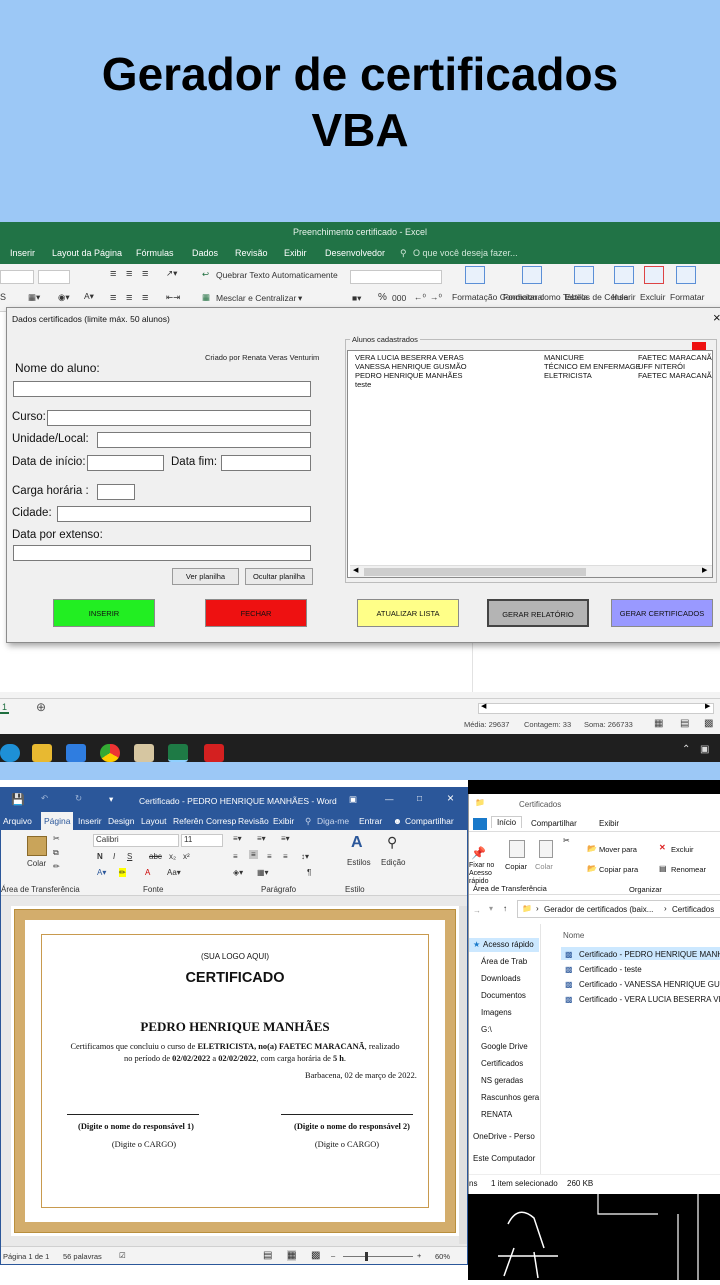 Image resolution: width=720 pixels, height=1285 pixels. What do you see at coordinates (87, 253) in the screenshot?
I see `menu-layout: Layout da Página` at bounding box center [87, 253].